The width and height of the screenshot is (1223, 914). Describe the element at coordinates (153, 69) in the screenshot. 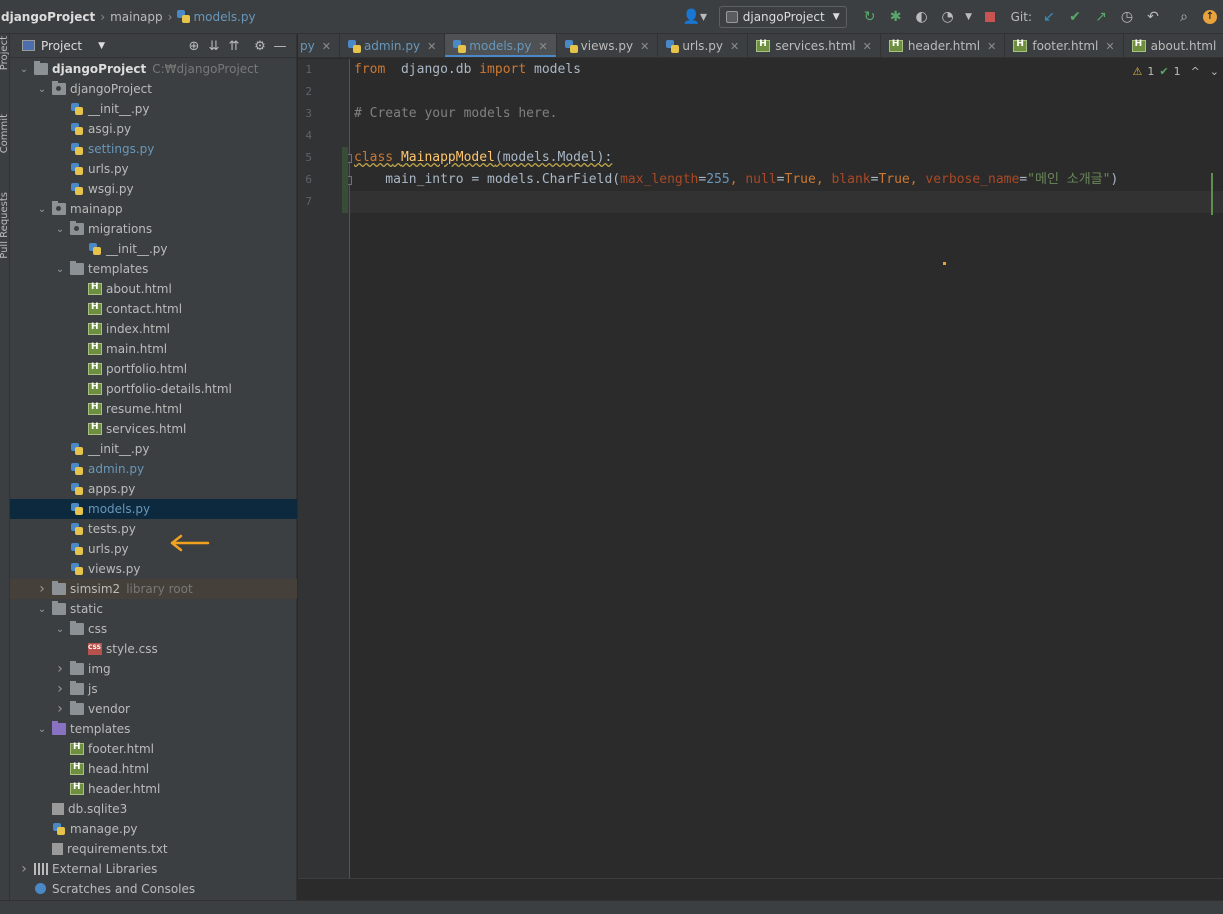

I see `tree-item: ⌄ djangoProject C:₩djangoProject` at that location.